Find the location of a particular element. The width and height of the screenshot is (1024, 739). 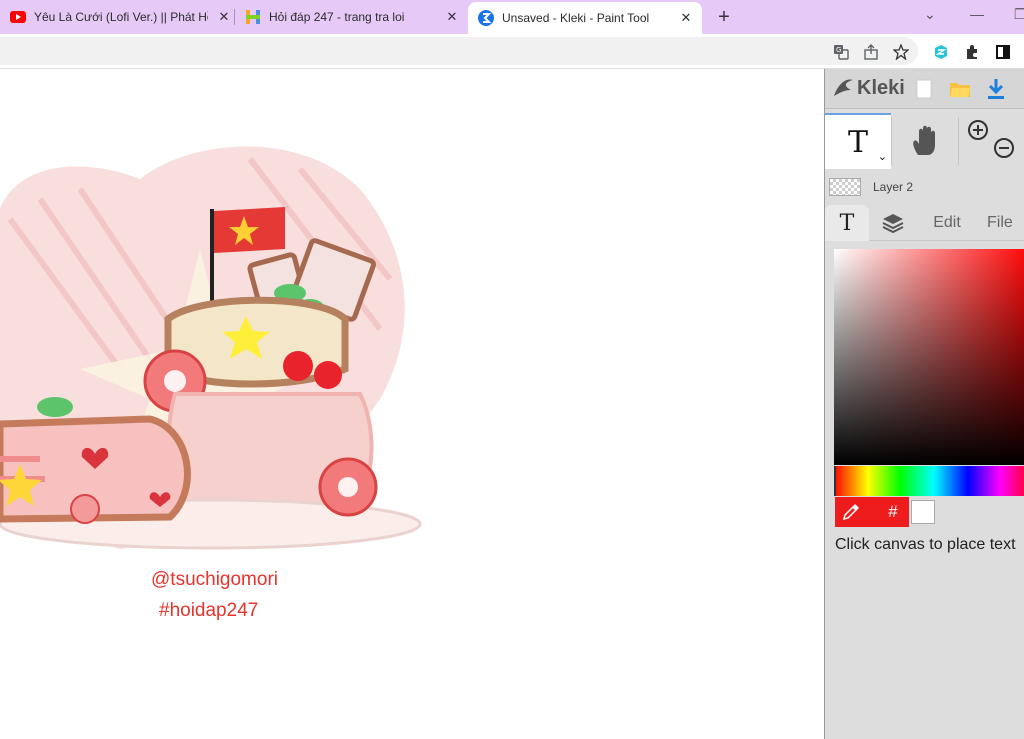

tab-file: File is located at coordinates (1005, 223).